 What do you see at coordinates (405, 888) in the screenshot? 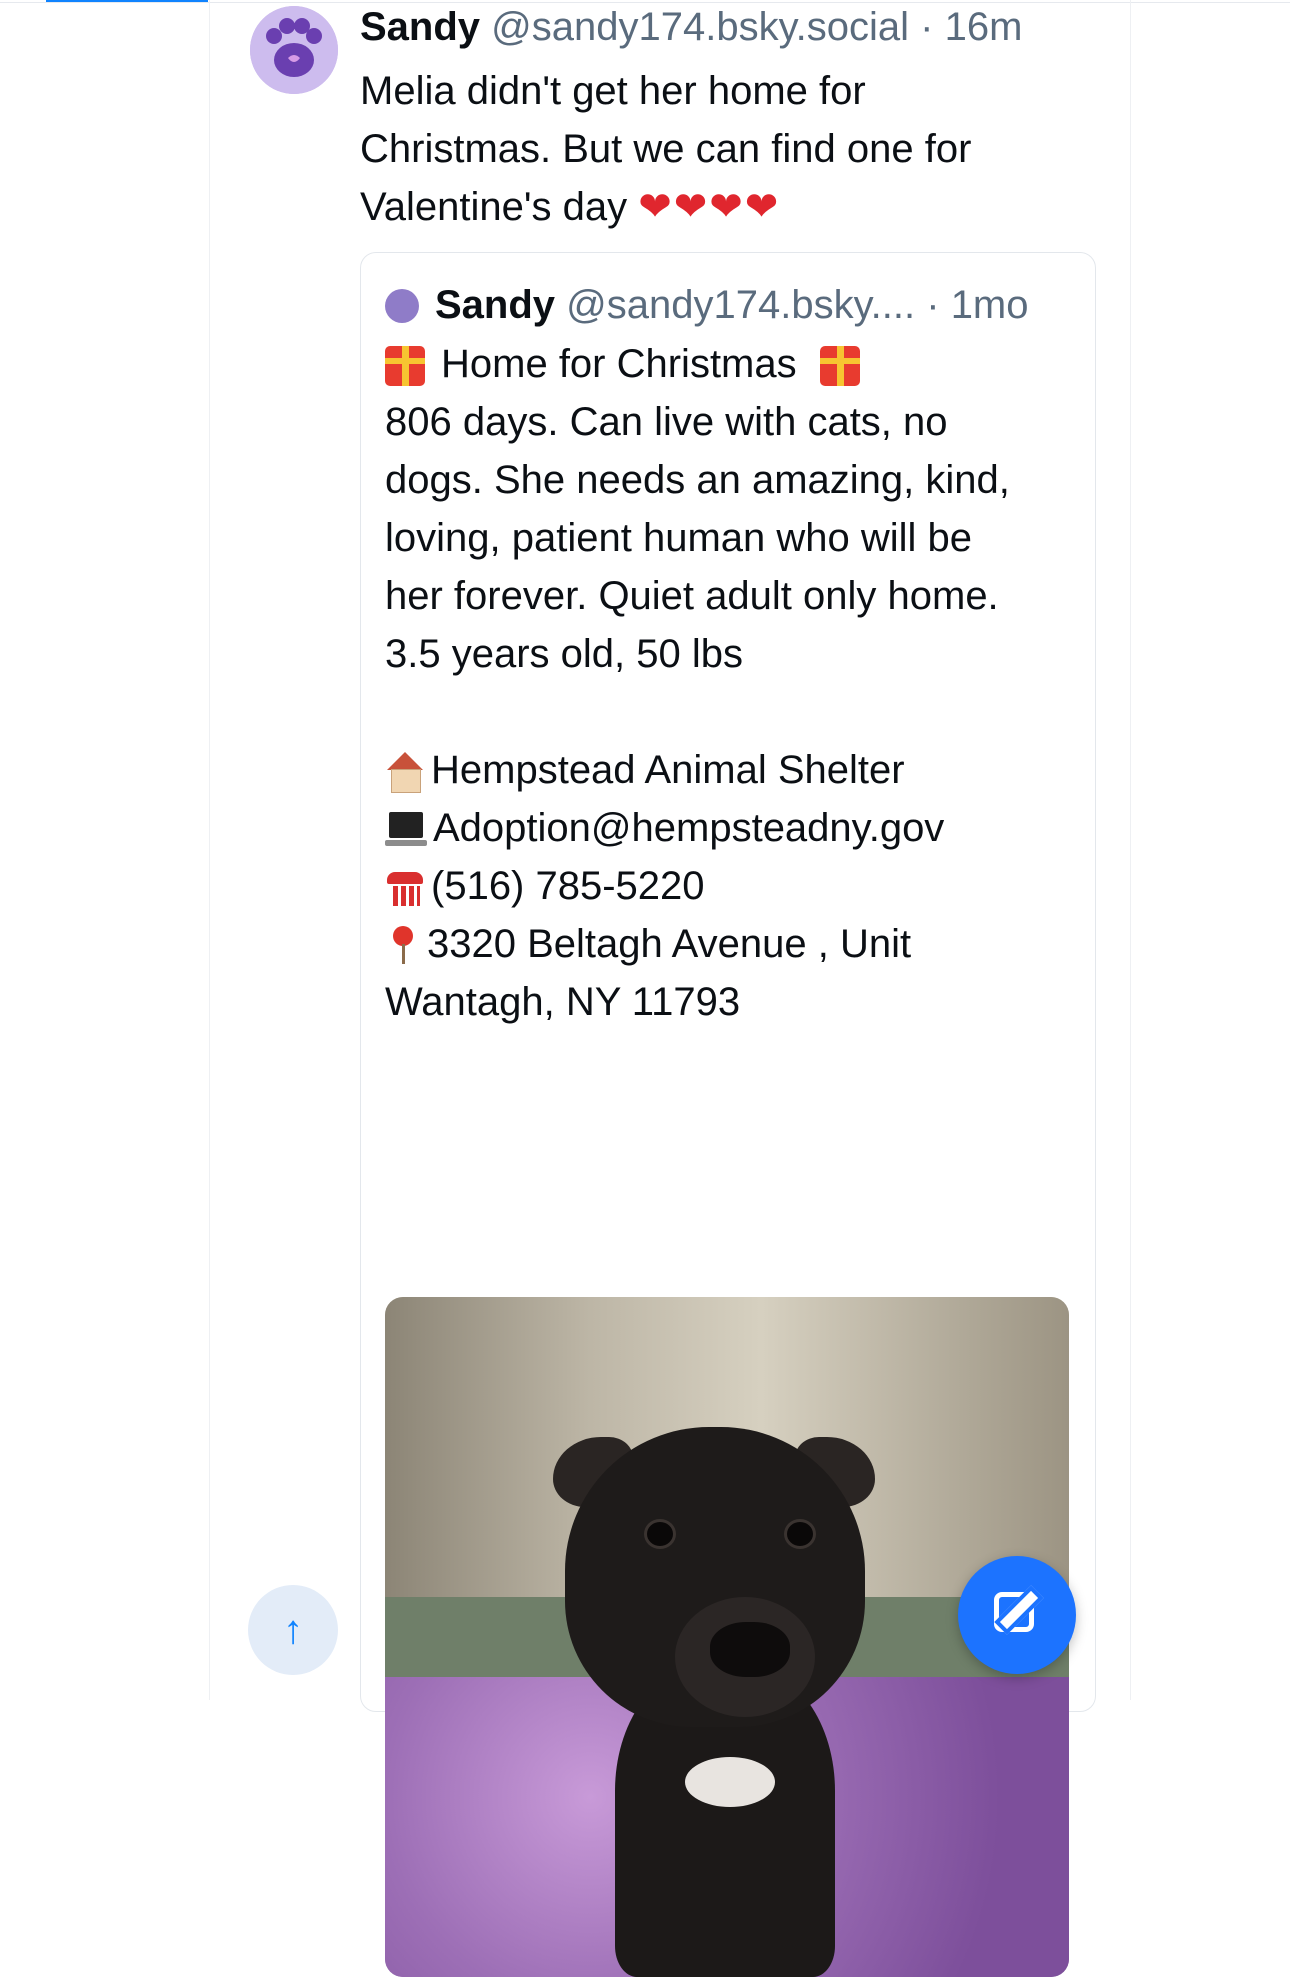
I see `telephone-icon` at bounding box center [405, 888].